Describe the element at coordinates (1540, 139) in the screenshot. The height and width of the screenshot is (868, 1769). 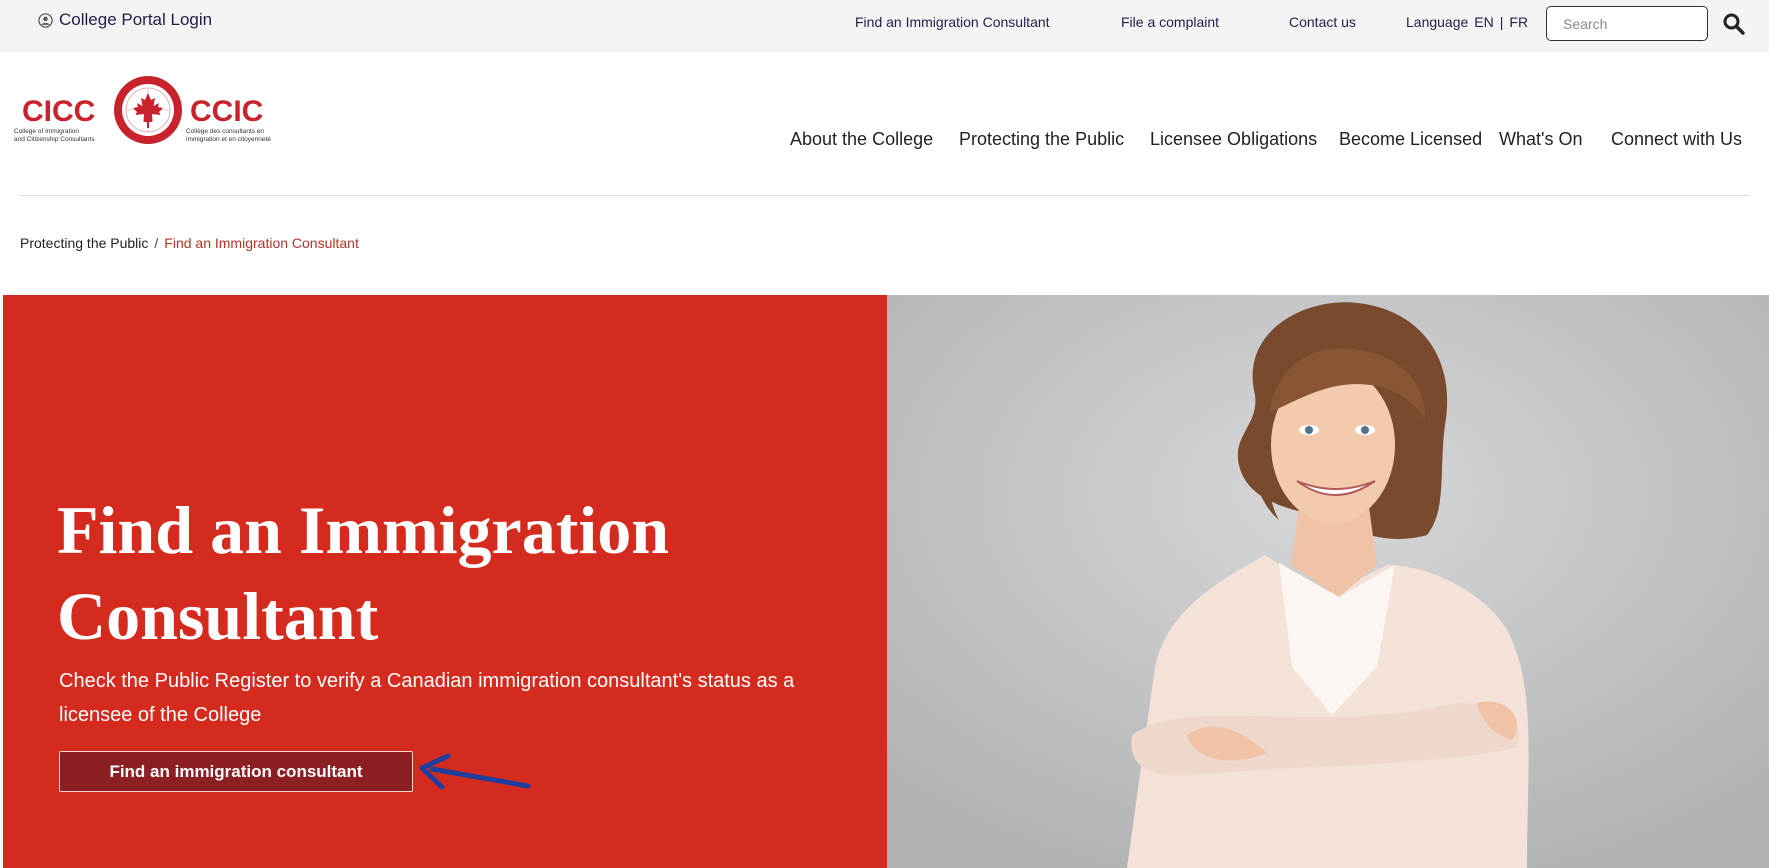
I see `nav-whats-on: What's On` at that location.